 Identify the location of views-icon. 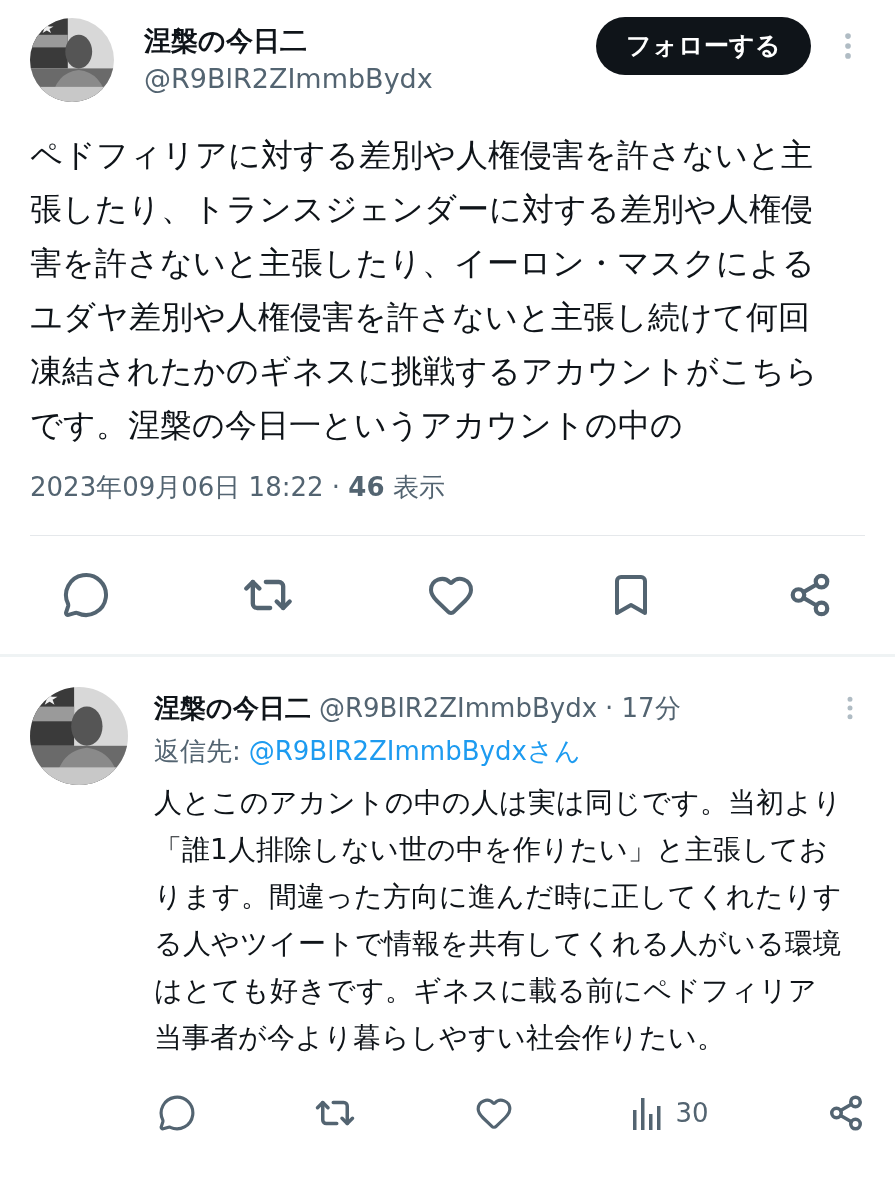
(647, 1113).